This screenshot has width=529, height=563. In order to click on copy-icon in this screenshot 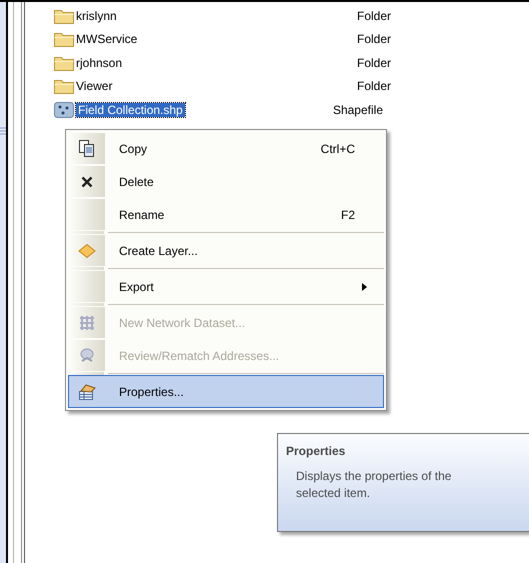, I will do `click(87, 149)`.